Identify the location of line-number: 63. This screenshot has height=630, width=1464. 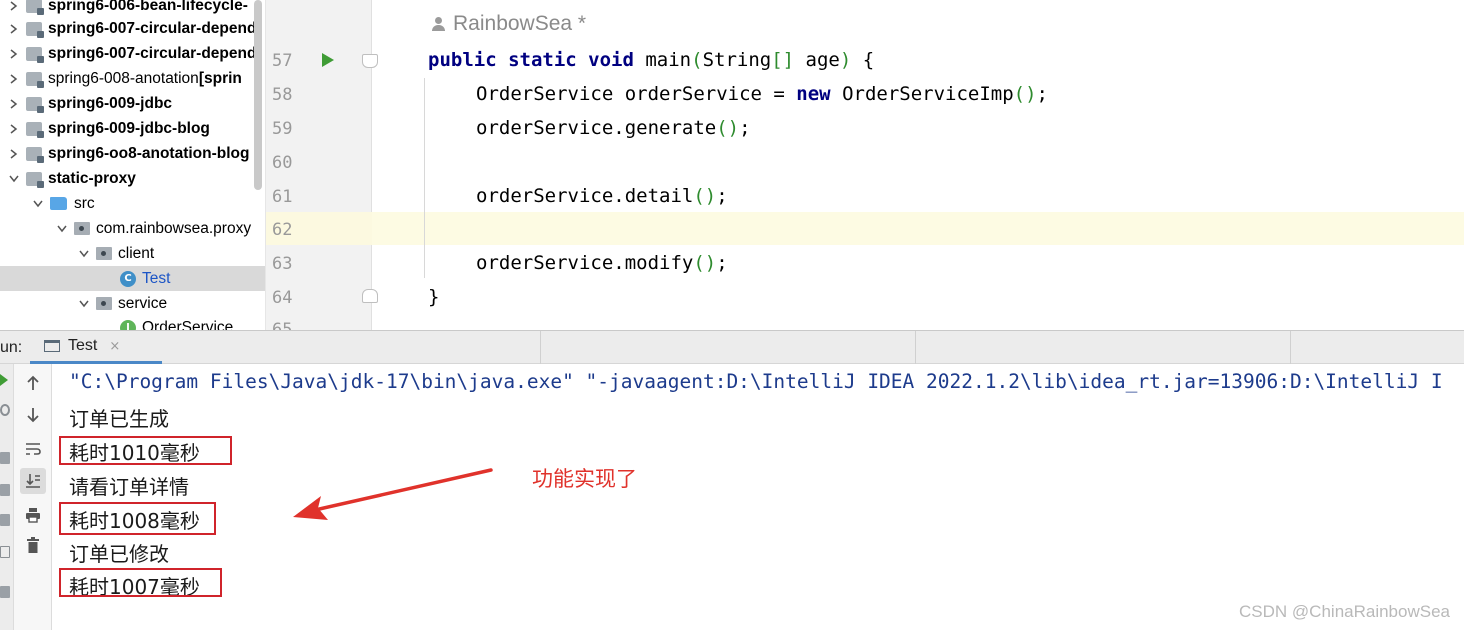
(282, 264).